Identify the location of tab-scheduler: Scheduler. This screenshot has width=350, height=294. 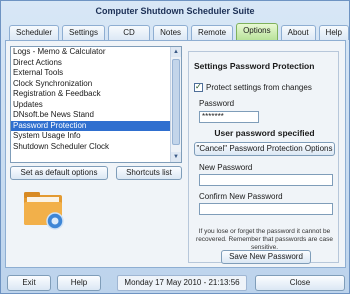
(34, 32).